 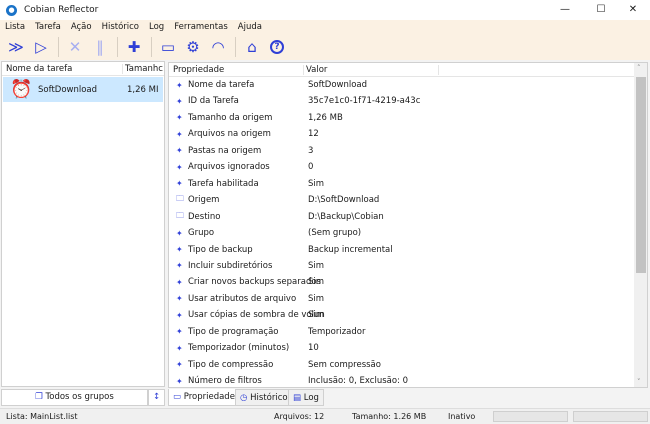 I want to click on tab-properties: ▭ Propriedades, so click(x=206, y=397).